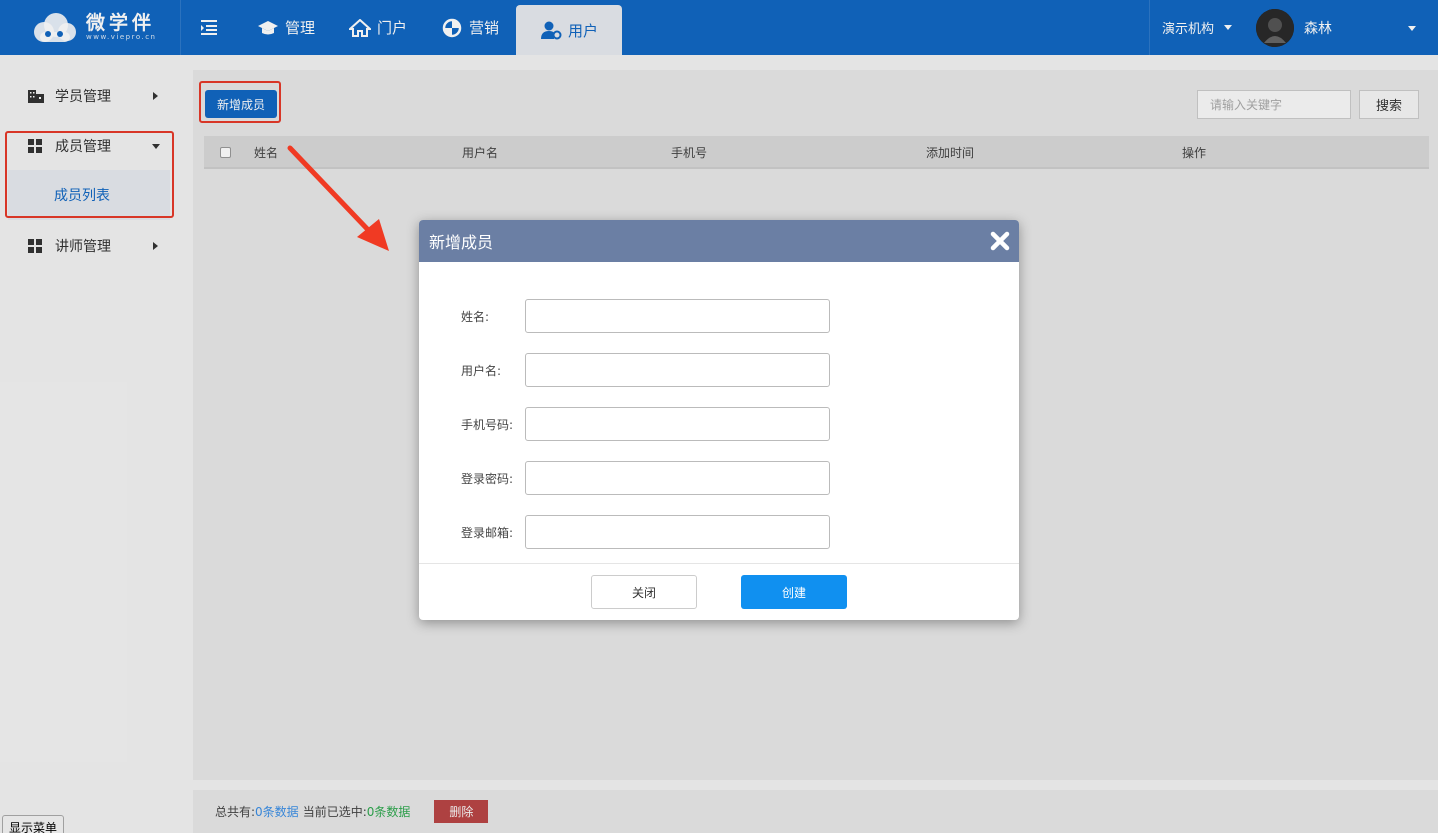  I want to click on form-row-password: 登录密码:, so click(719, 478).